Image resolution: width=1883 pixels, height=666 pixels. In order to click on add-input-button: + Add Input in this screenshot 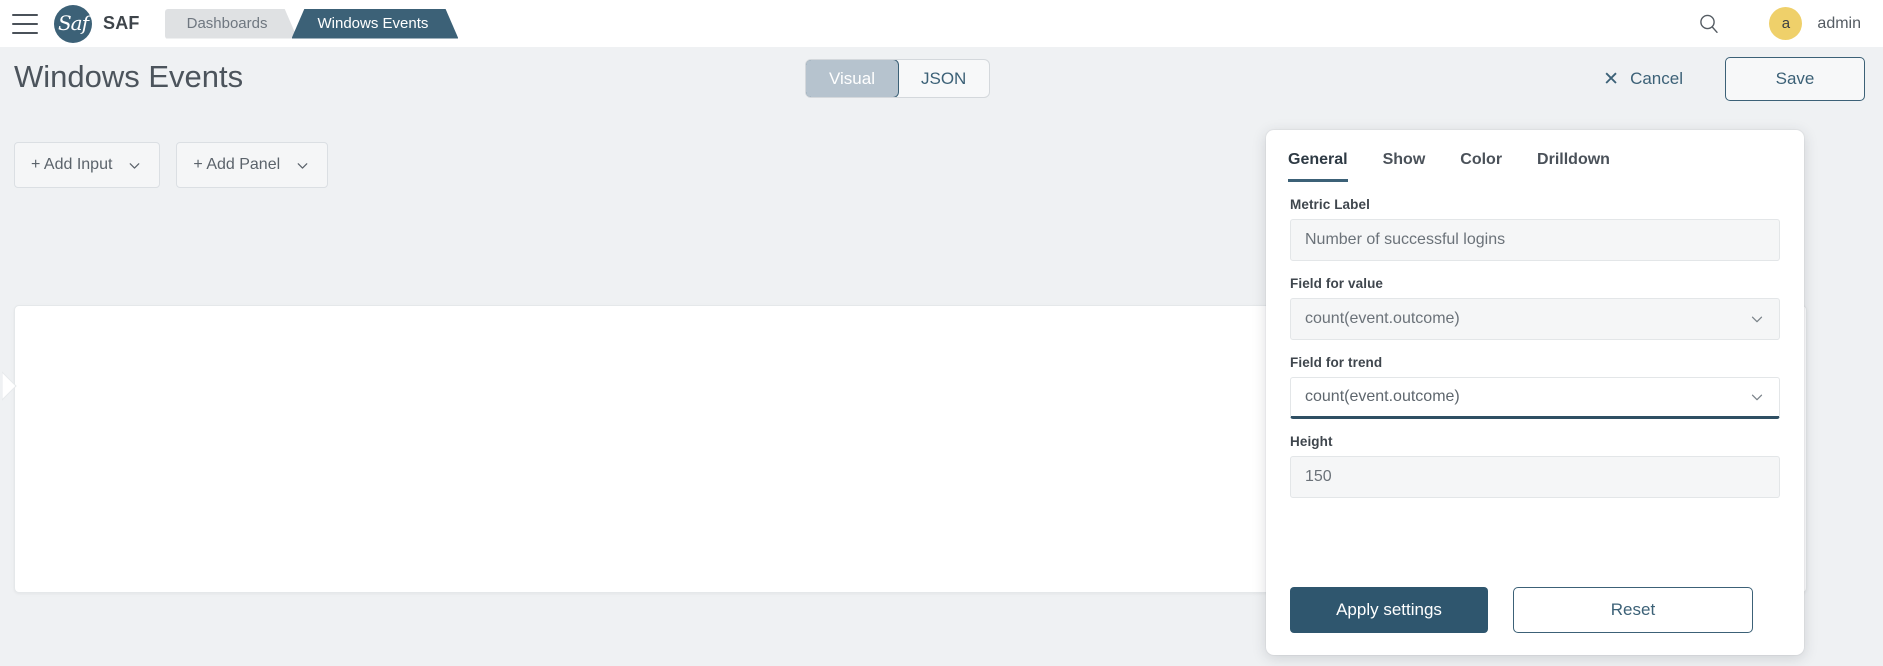, I will do `click(87, 165)`.